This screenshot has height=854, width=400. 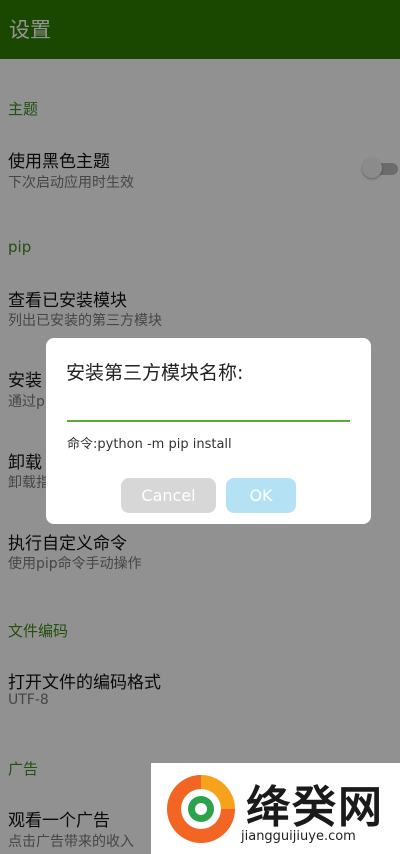 I want to click on watermark-logo-icon, so click(x=201, y=809).